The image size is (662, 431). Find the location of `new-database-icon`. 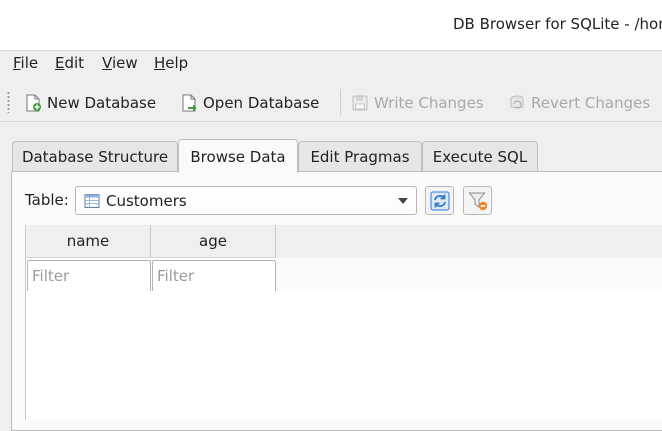

new-database-icon is located at coordinates (33, 103).